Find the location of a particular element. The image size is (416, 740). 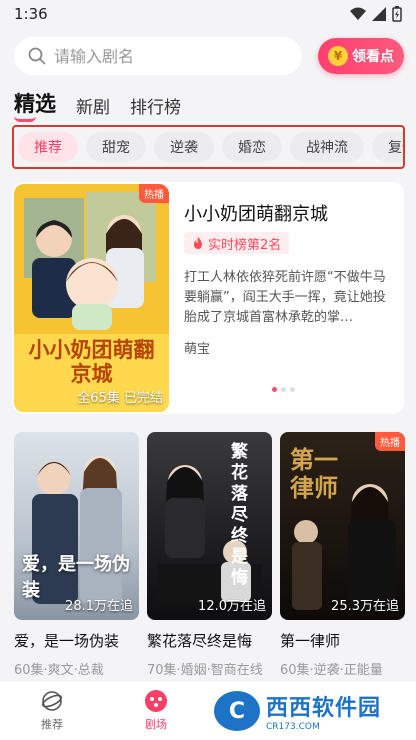

top-tabs: 精选 新剧 排行榜 is located at coordinates (97, 103).